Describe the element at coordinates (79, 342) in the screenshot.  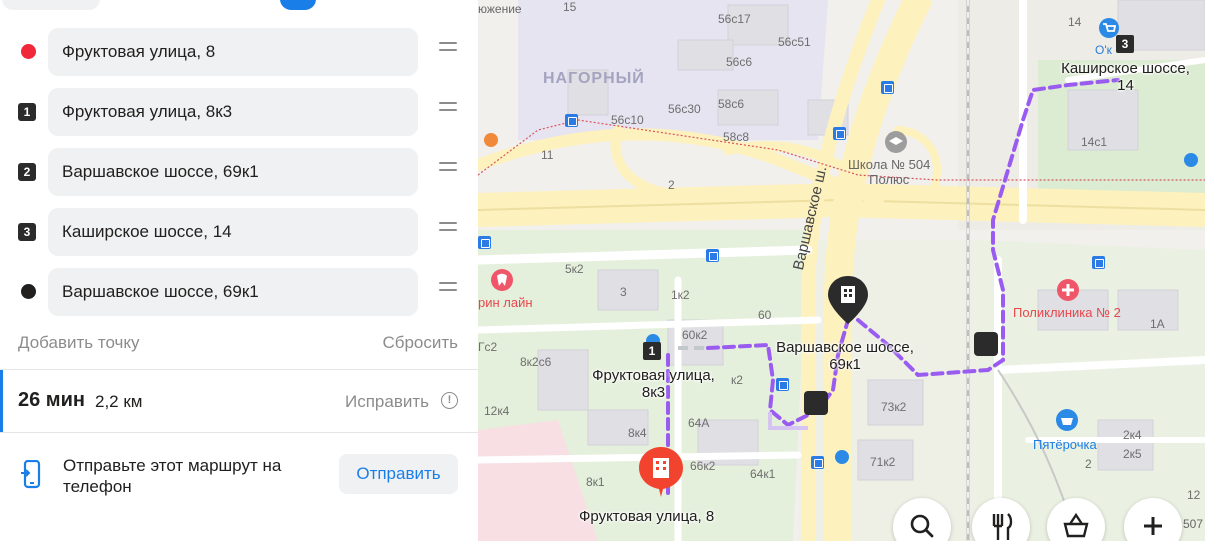
I see `add-point-link: Добавить точку` at that location.